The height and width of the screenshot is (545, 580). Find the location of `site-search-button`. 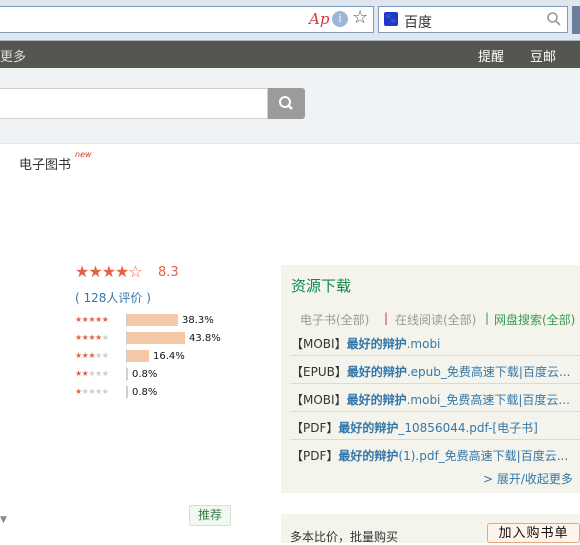

site-search-button is located at coordinates (286, 103).